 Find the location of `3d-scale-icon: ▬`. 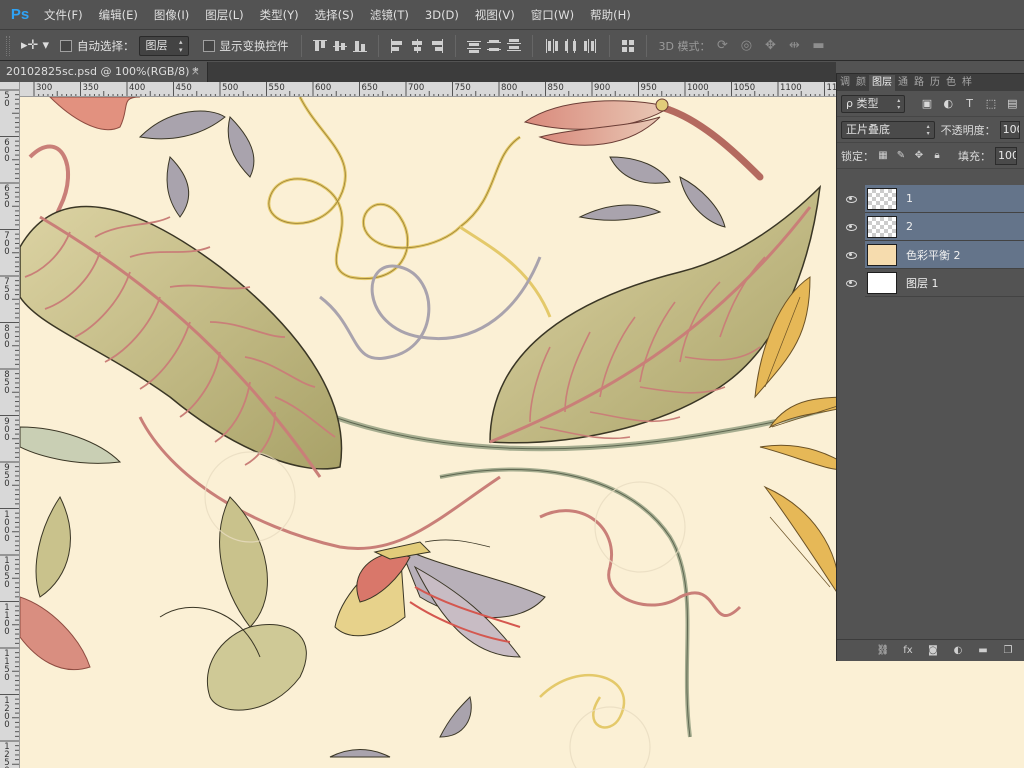

3d-scale-icon: ▬ is located at coordinates (818, 46).